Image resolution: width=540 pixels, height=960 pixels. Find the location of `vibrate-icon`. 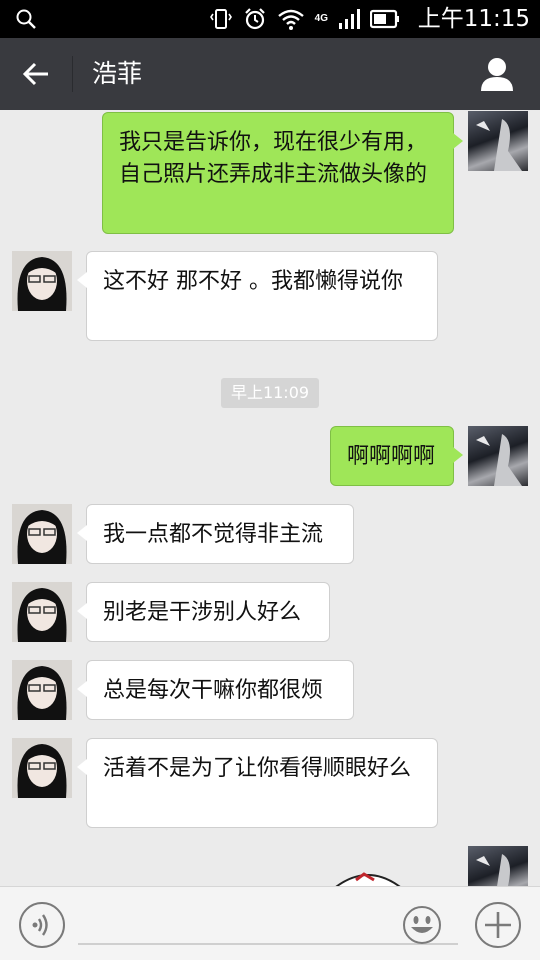

vibrate-icon is located at coordinates (220, 19).